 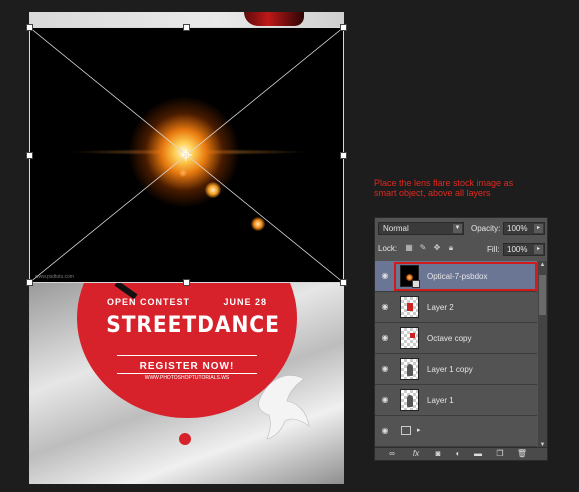 I want to click on layer-row-layer-1-copy: ◉ Layer 1 copy, so click(x=456, y=369).